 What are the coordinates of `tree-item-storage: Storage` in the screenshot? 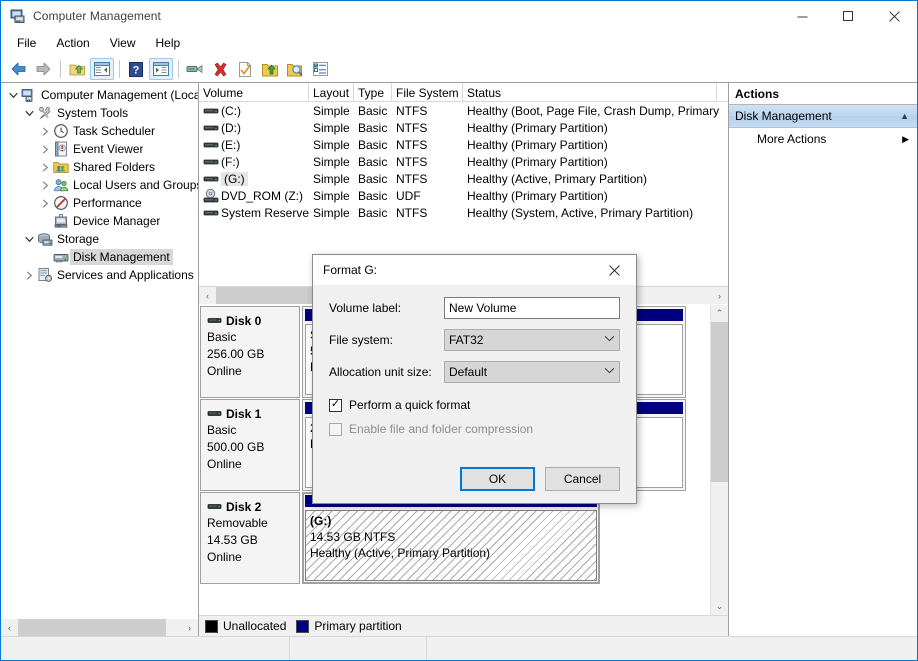 It's located at (99, 239).